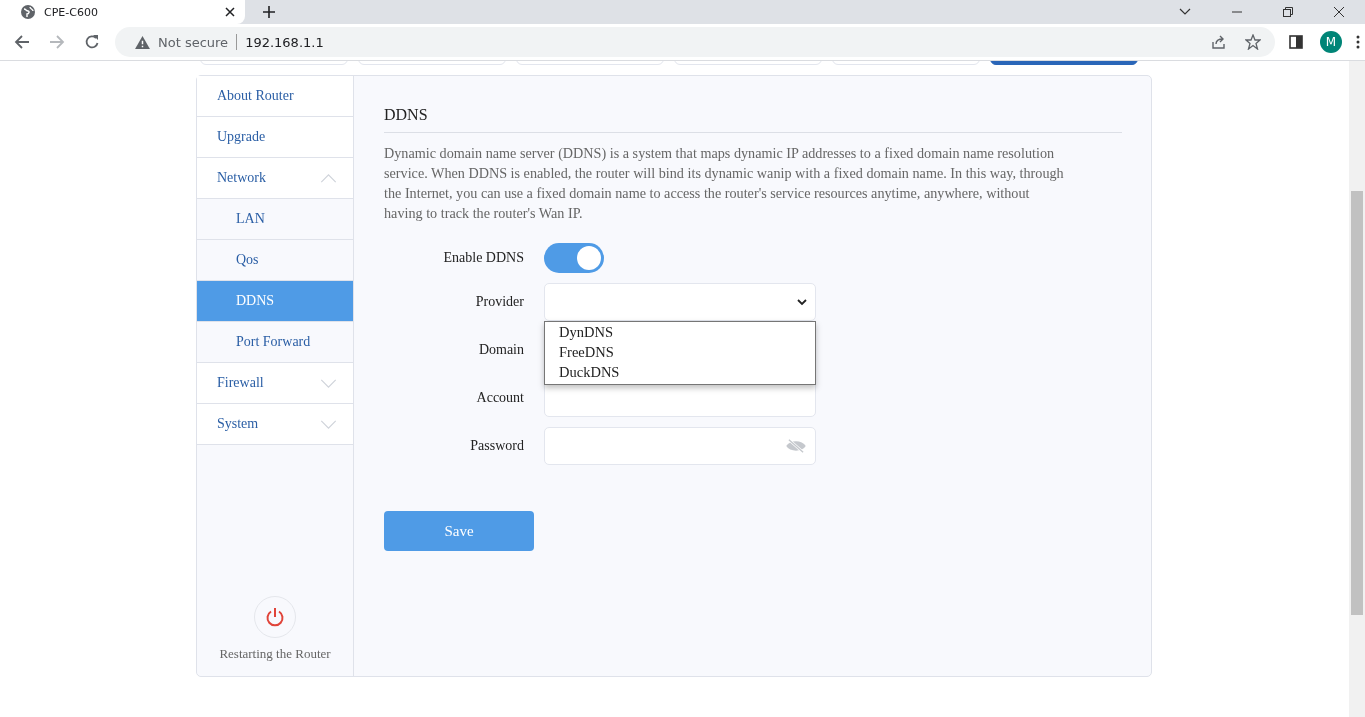  What do you see at coordinates (275, 654) in the screenshot?
I see `restart-label: Restarting the Router` at bounding box center [275, 654].